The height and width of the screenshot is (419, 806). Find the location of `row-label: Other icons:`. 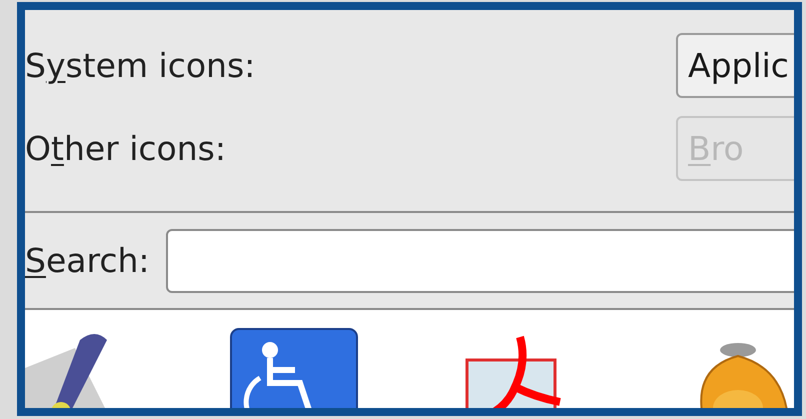

row-label: Other icons: is located at coordinates (125, 149).